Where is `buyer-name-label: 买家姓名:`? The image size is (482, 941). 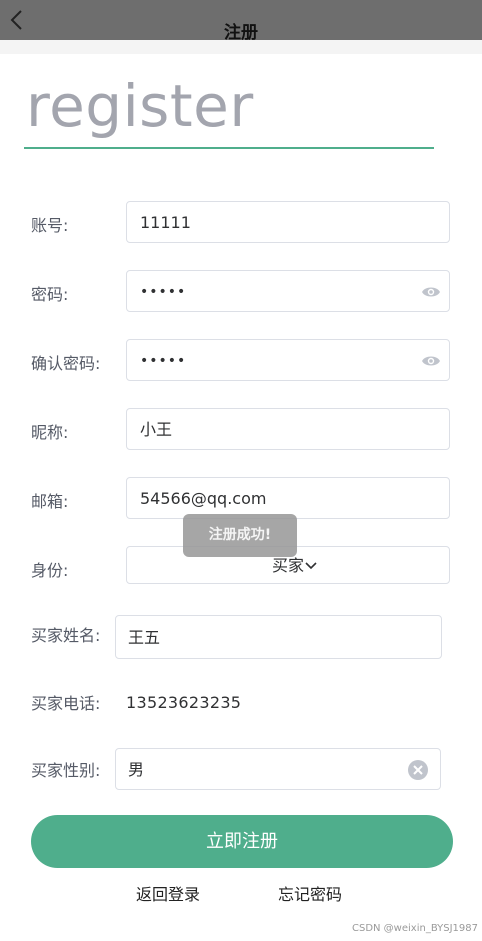 buyer-name-label: 买家姓名: is located at coordinates (66, 635).